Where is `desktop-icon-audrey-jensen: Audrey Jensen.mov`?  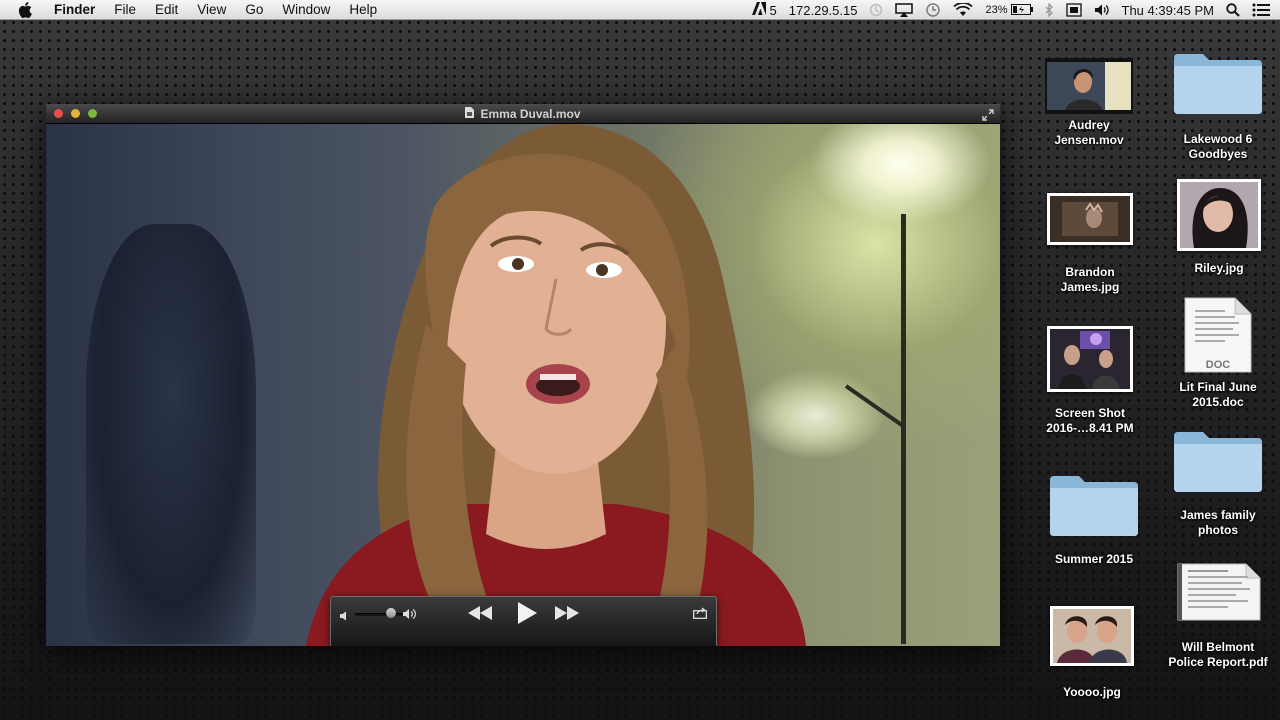 desktop-icon-audrey-jensen: Audrey Jensen.mov is located at coordinates (1089, 103).